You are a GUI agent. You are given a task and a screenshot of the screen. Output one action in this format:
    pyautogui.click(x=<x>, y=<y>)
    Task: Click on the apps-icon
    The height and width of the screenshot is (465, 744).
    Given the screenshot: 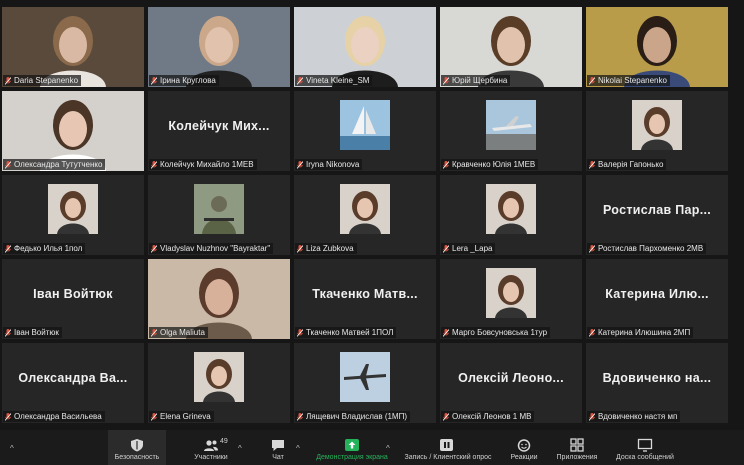 What is the action you would take?
    pyautogui.click(x=577, y=445)
    